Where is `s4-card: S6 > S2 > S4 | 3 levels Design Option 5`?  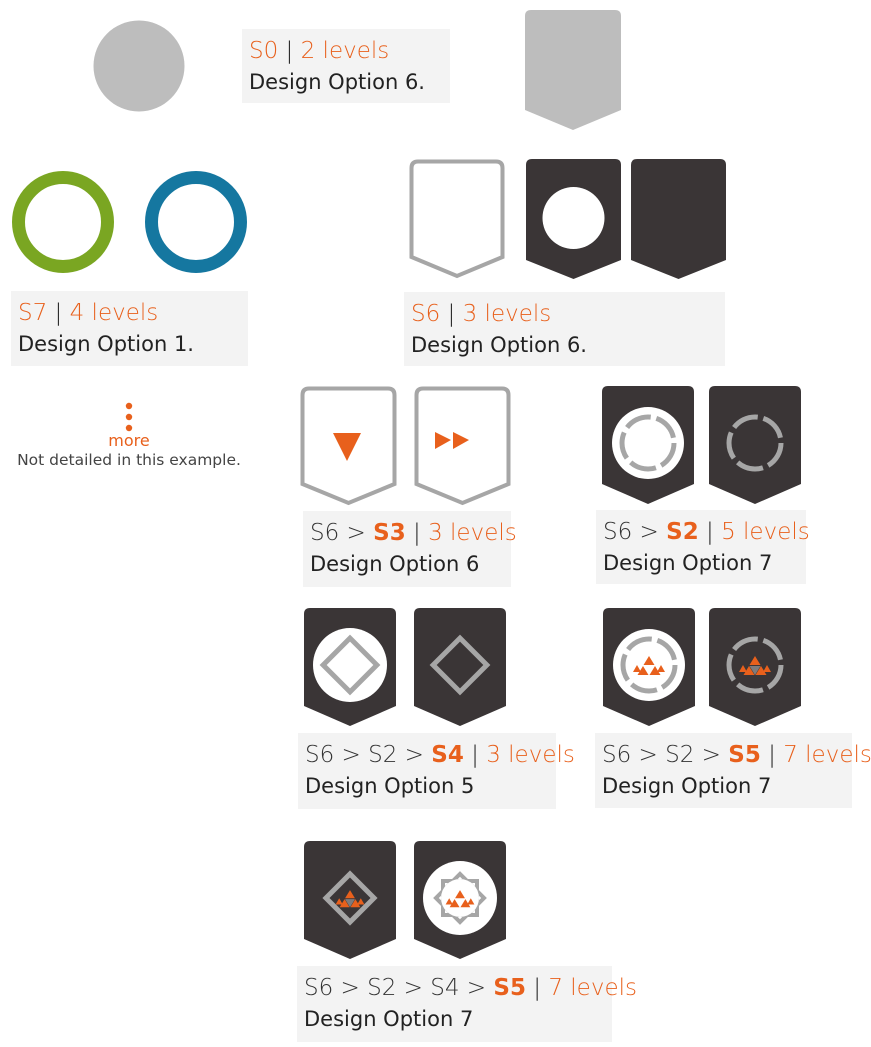 s4-card: S6 > S2 > S4 | 3 levels Design Option 5 is located at coordinates (436, 771).